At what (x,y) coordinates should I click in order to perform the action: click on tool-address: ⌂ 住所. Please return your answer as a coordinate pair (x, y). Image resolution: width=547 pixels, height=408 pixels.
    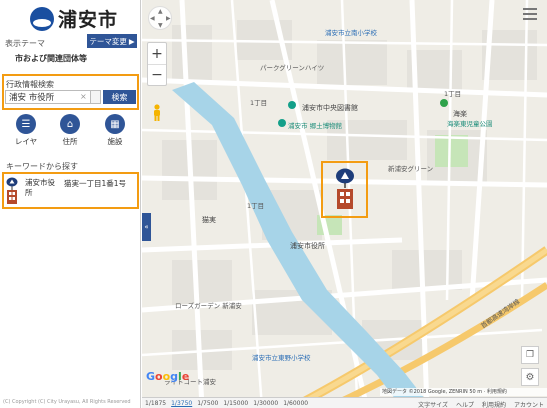
    Looking at the image, I should click on (70, 130).